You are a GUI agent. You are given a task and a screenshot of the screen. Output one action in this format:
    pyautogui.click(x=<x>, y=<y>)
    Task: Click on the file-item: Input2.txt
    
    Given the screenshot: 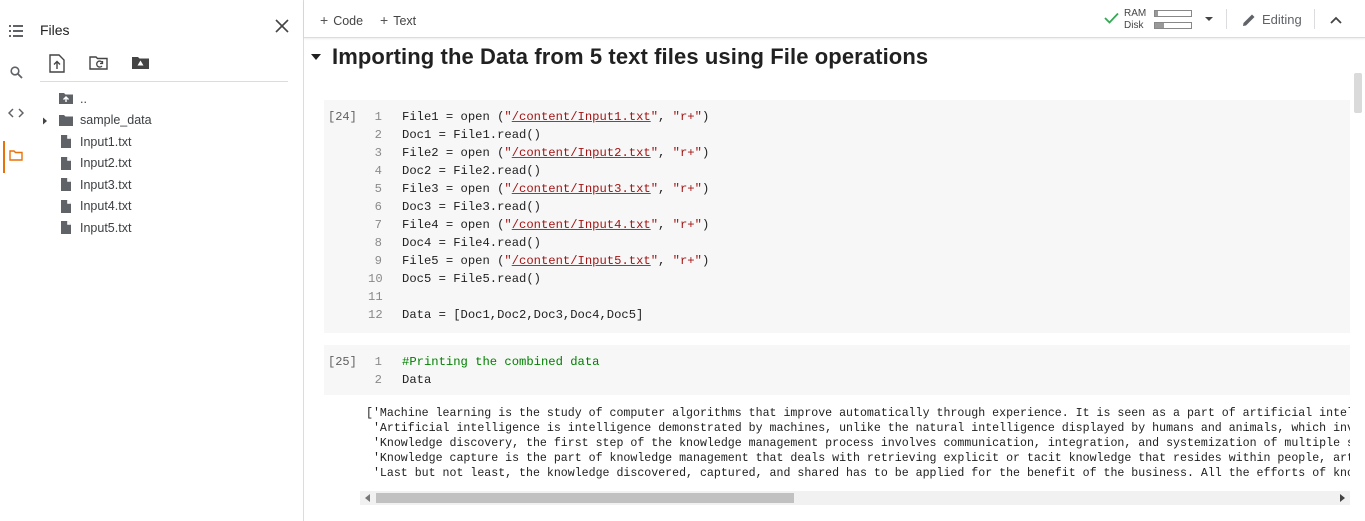 What is the action you would take?
    pyautogui.click(x=168, y=164)
    